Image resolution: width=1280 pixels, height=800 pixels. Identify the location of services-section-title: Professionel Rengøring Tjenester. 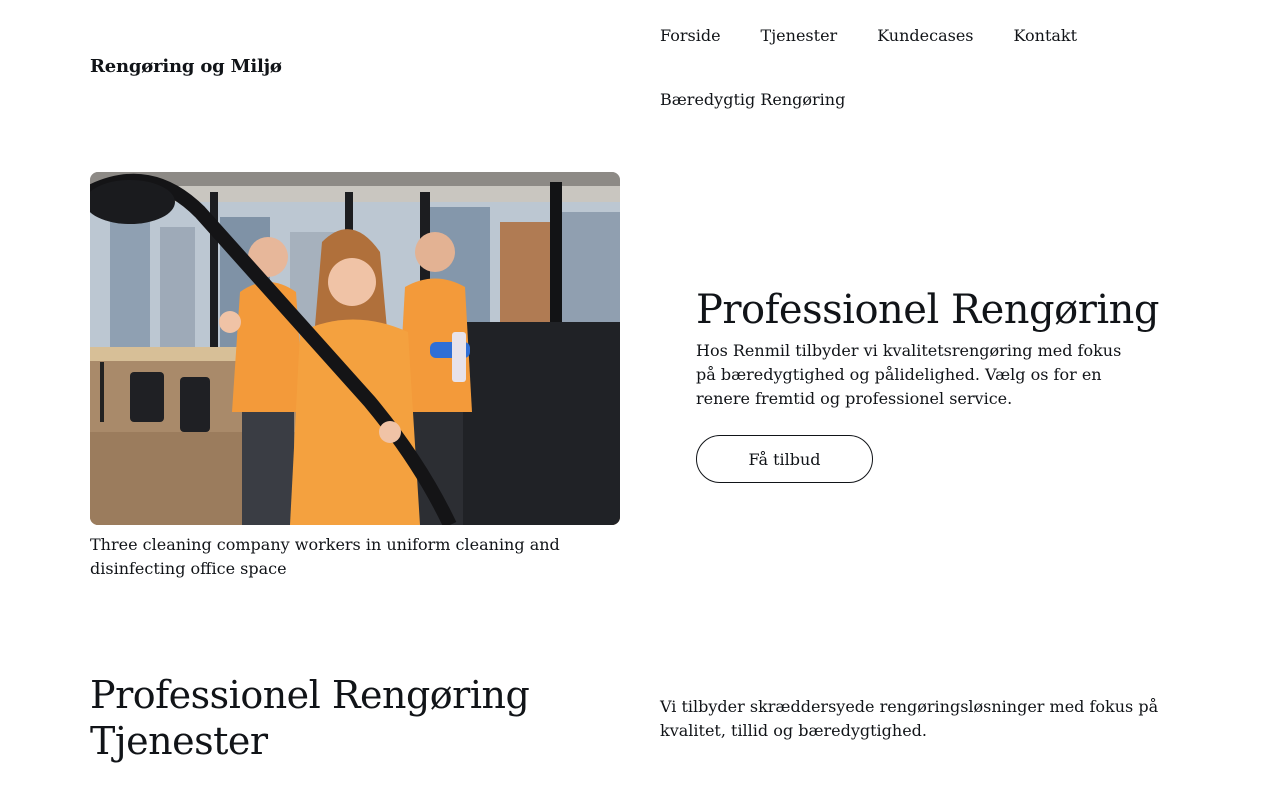
(310, 718).